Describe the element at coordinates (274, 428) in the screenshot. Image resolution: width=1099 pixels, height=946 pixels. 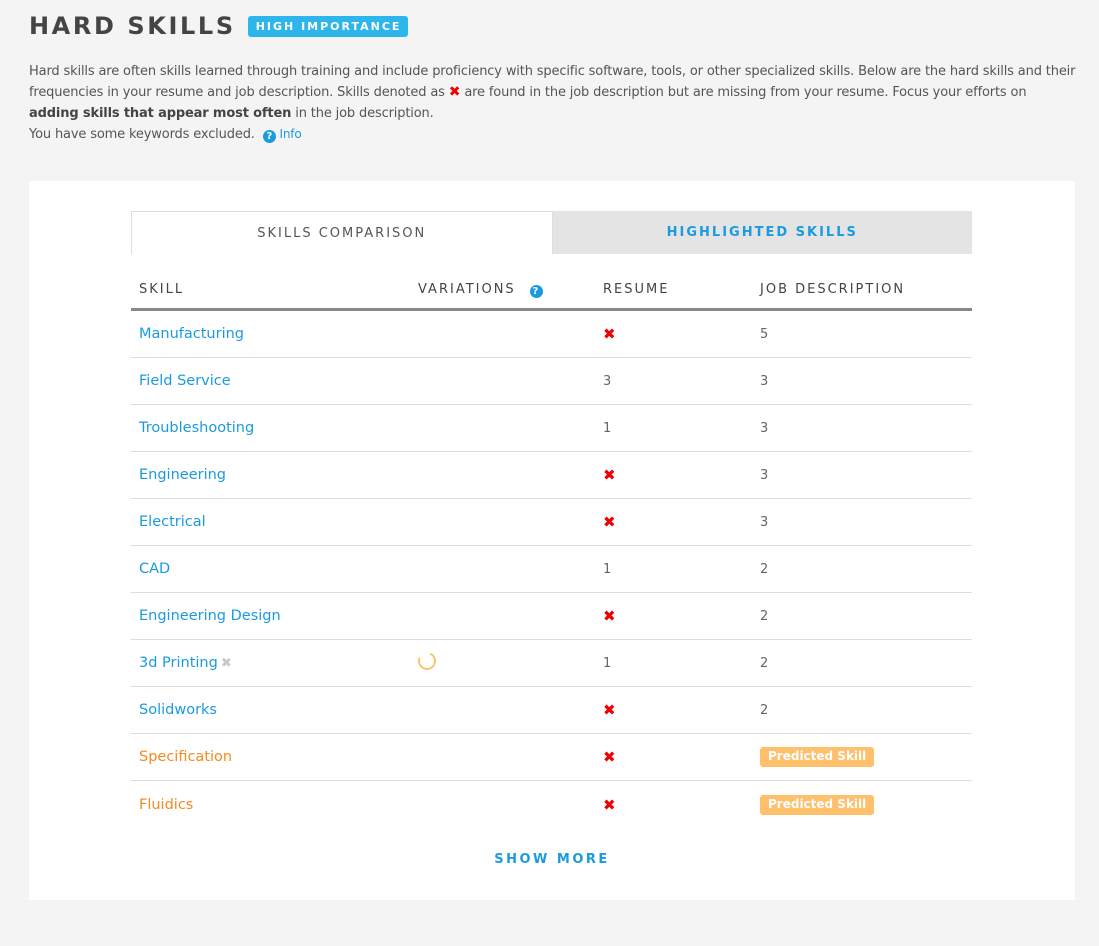
I see `skill-cell: Troubleshooting` at that location.